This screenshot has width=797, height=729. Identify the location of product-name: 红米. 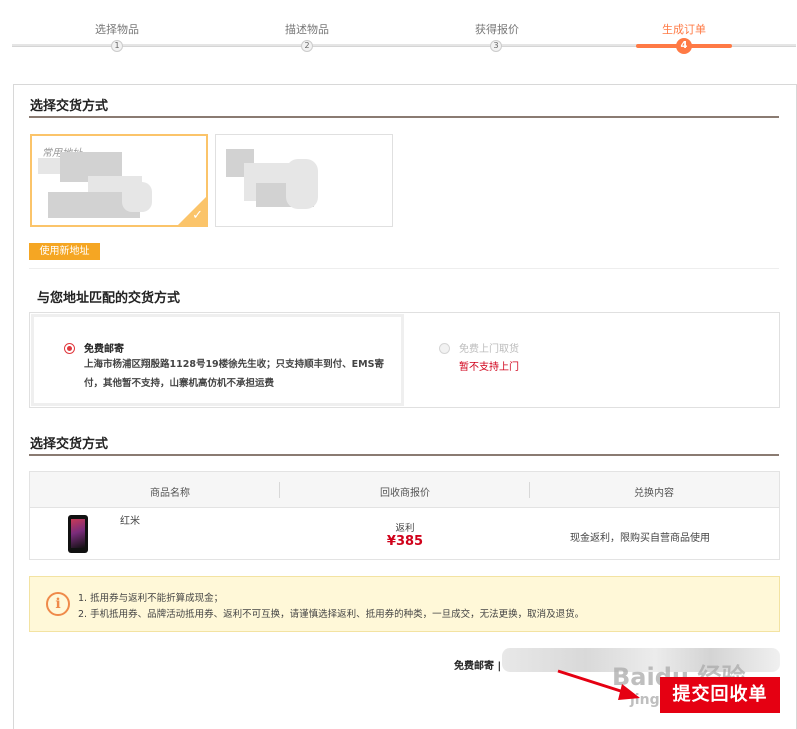
(130, 521).